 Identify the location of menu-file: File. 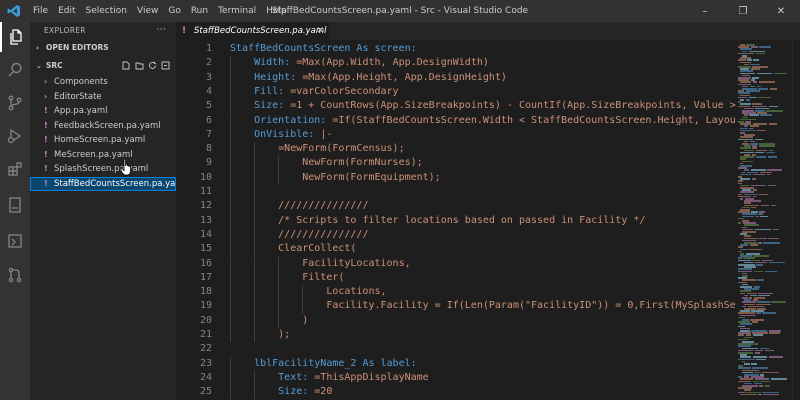
(40, 11).